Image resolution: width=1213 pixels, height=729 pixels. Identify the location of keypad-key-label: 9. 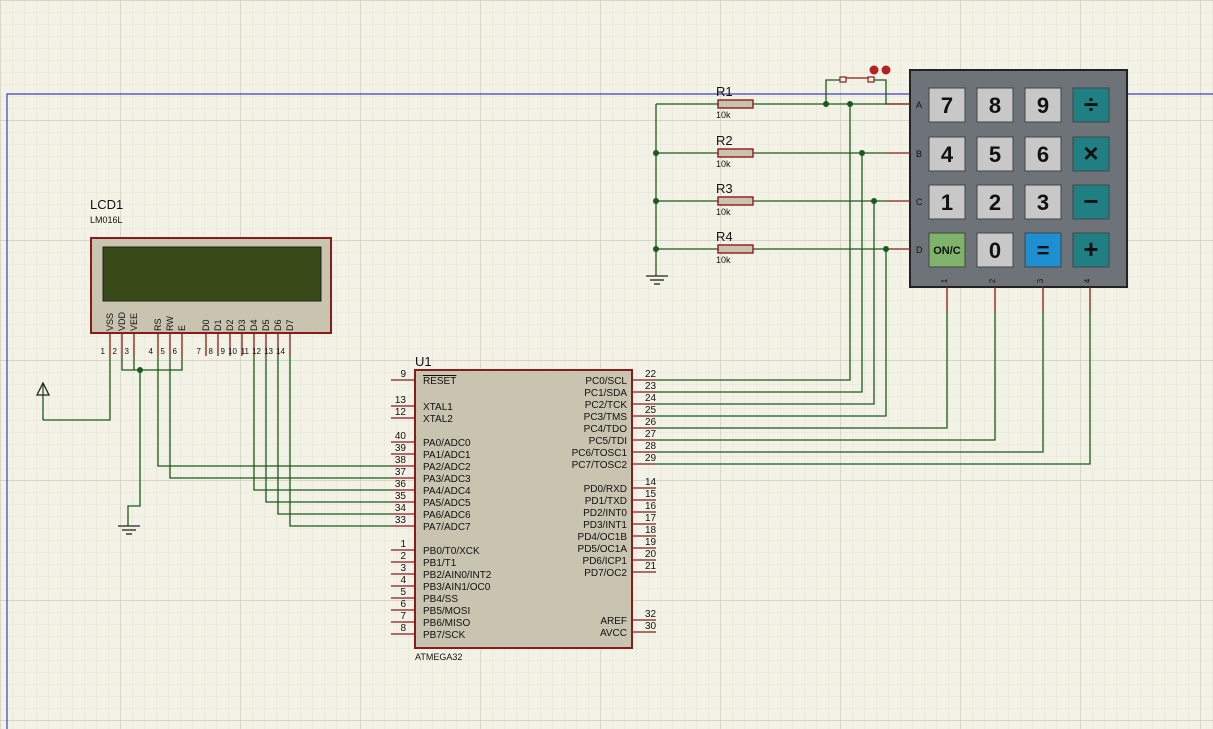
(1043, 105).